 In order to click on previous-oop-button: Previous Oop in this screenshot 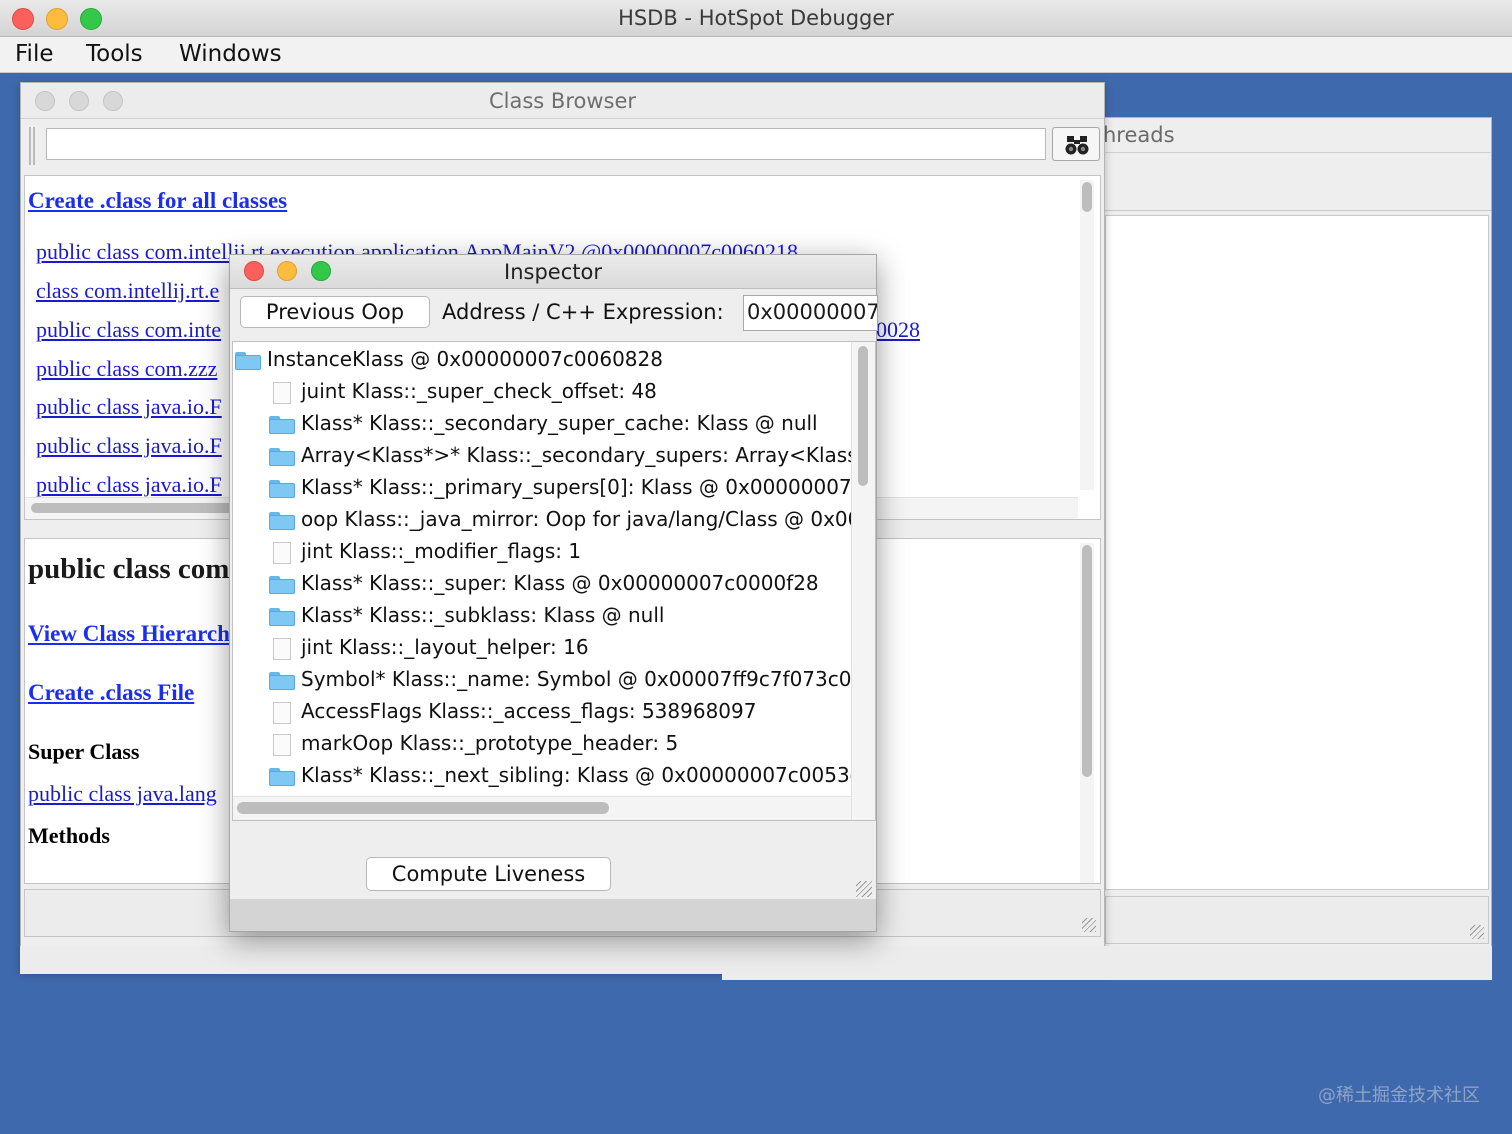, I will do `click(335, 312)`.